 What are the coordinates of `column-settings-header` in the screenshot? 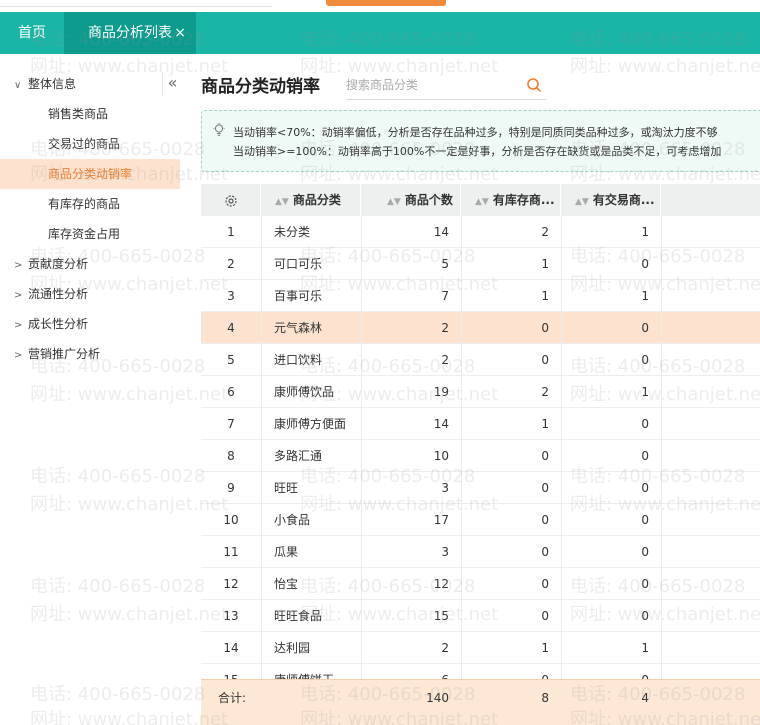 It's located at (231, 200).